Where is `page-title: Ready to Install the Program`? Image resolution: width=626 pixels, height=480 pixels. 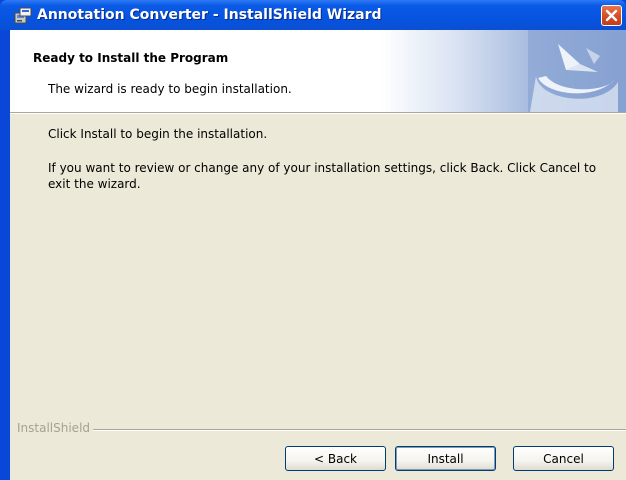
page-title: Ready to Install the Program is located at coordinates (131, 58).